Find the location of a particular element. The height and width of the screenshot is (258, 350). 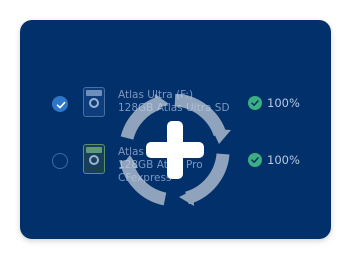

sd-card-icon is located at coordinates (94, 102).